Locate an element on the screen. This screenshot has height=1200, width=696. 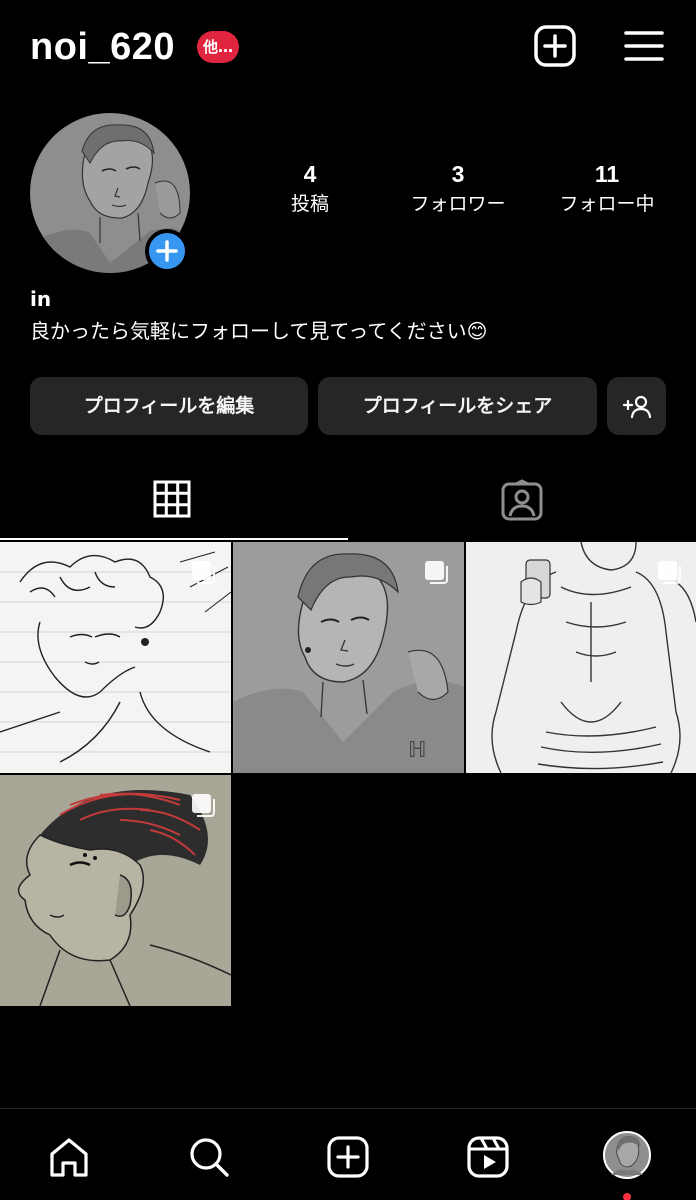
home-icon is located at coordinates (69, 1157).